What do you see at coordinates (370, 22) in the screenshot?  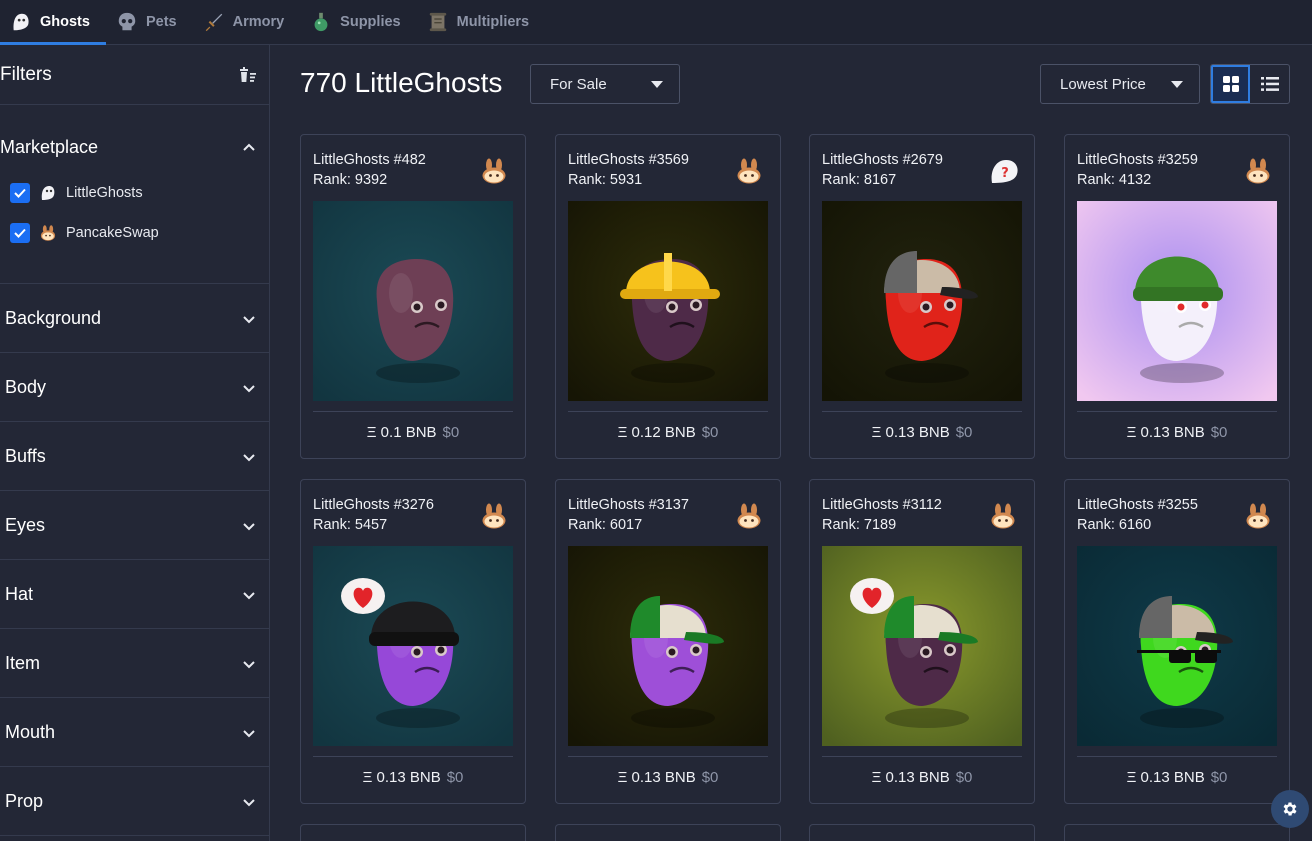 I see `tab-label: Supplies` at bounding box center [370, 22].